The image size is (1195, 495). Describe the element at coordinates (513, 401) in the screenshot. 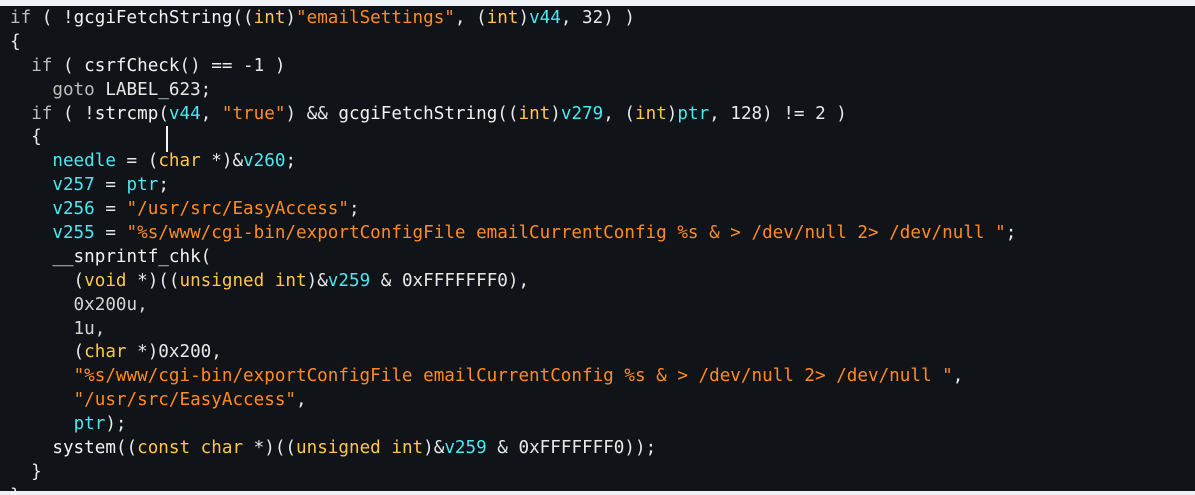

I see `code-line: "/usr/src/EasyAccess",` at that location.